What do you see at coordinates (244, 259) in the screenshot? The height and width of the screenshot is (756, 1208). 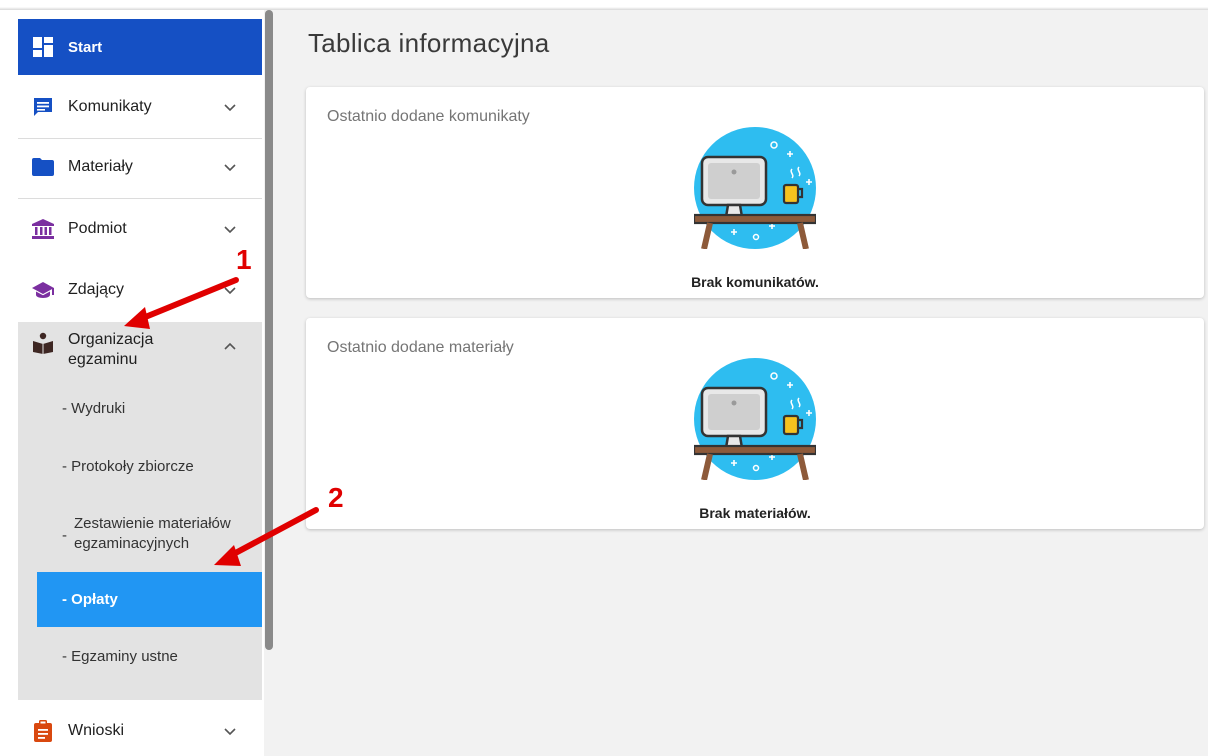 I see `annotation-marker-1: 1` at bounding box center [244, 259].